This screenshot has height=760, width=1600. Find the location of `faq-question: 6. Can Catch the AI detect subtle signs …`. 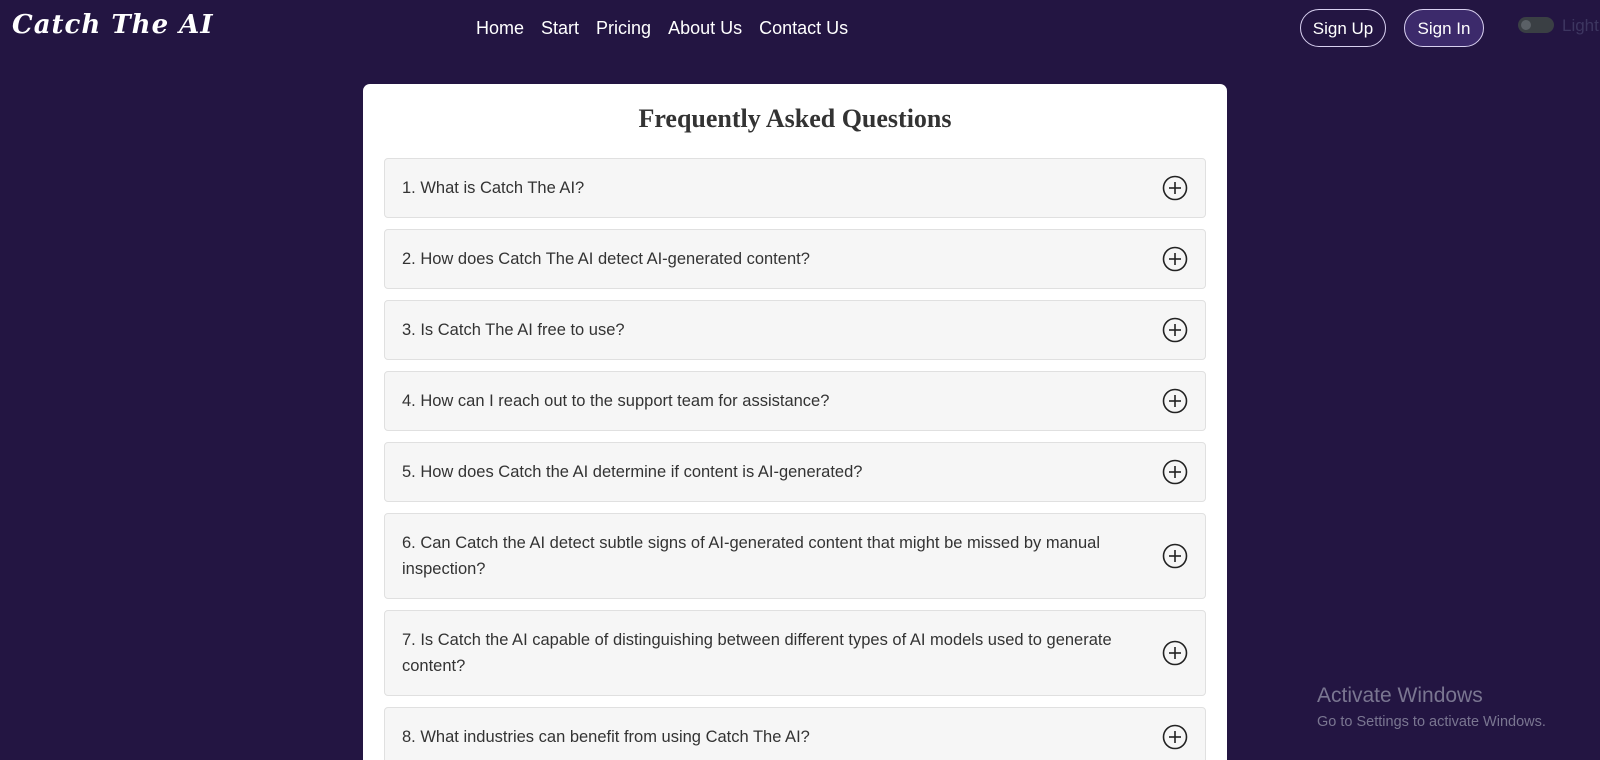

faq-question: 6. Can Catch the AI detect subtle signs … is located at coordinates (751, 556).